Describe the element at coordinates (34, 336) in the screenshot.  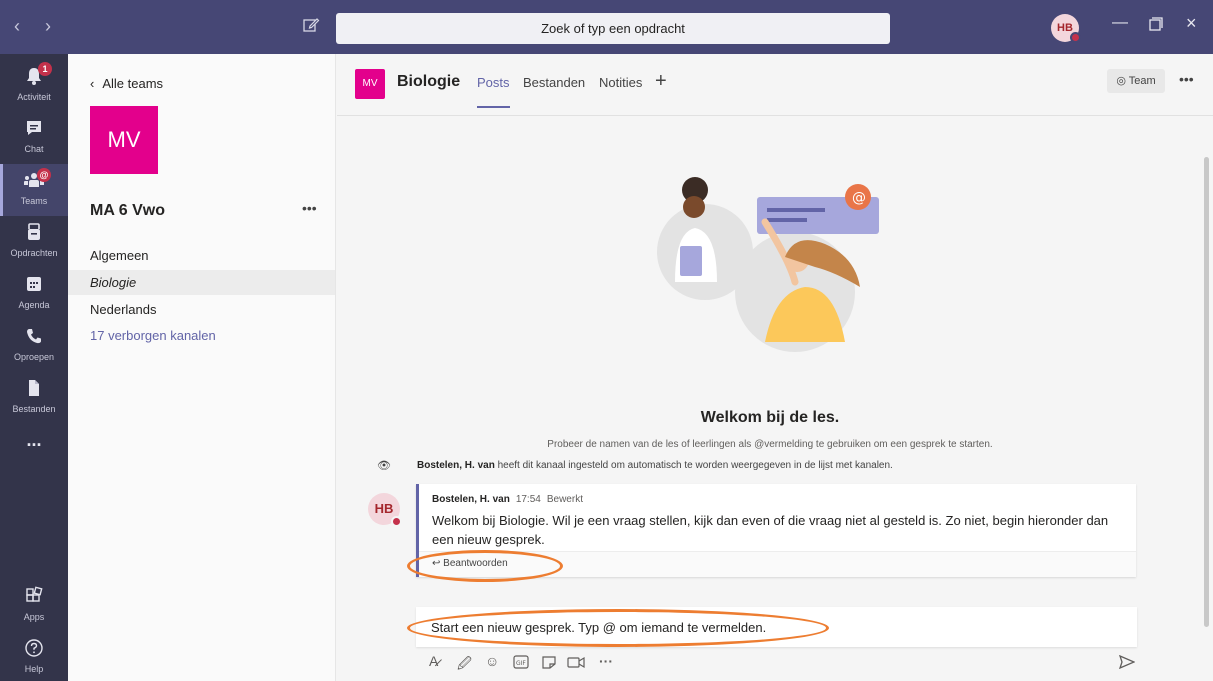
I see `phone-icon` at that location.